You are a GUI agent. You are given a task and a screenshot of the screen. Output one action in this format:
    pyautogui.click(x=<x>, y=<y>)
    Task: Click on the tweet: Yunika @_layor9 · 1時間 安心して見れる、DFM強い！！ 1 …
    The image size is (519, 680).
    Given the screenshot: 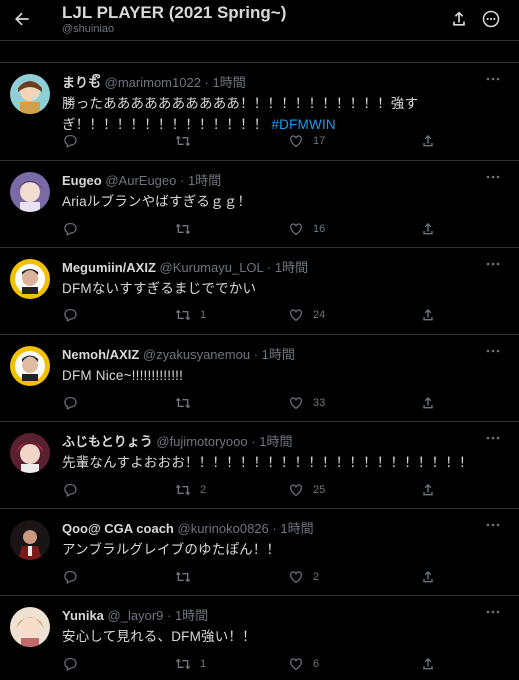 What is the action you would take?
    pyautogui.click(x=259, y=637)
    